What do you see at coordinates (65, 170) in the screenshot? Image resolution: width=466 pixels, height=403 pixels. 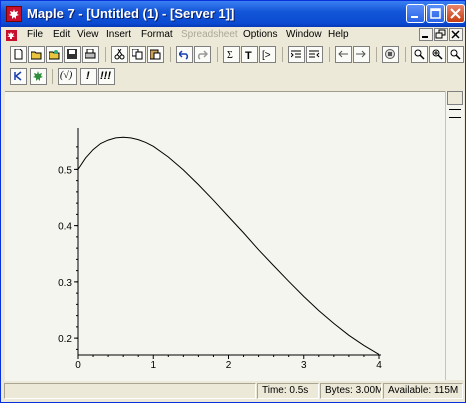 I see `y-tick-label: 0.5` at bounding box center [65, 170].